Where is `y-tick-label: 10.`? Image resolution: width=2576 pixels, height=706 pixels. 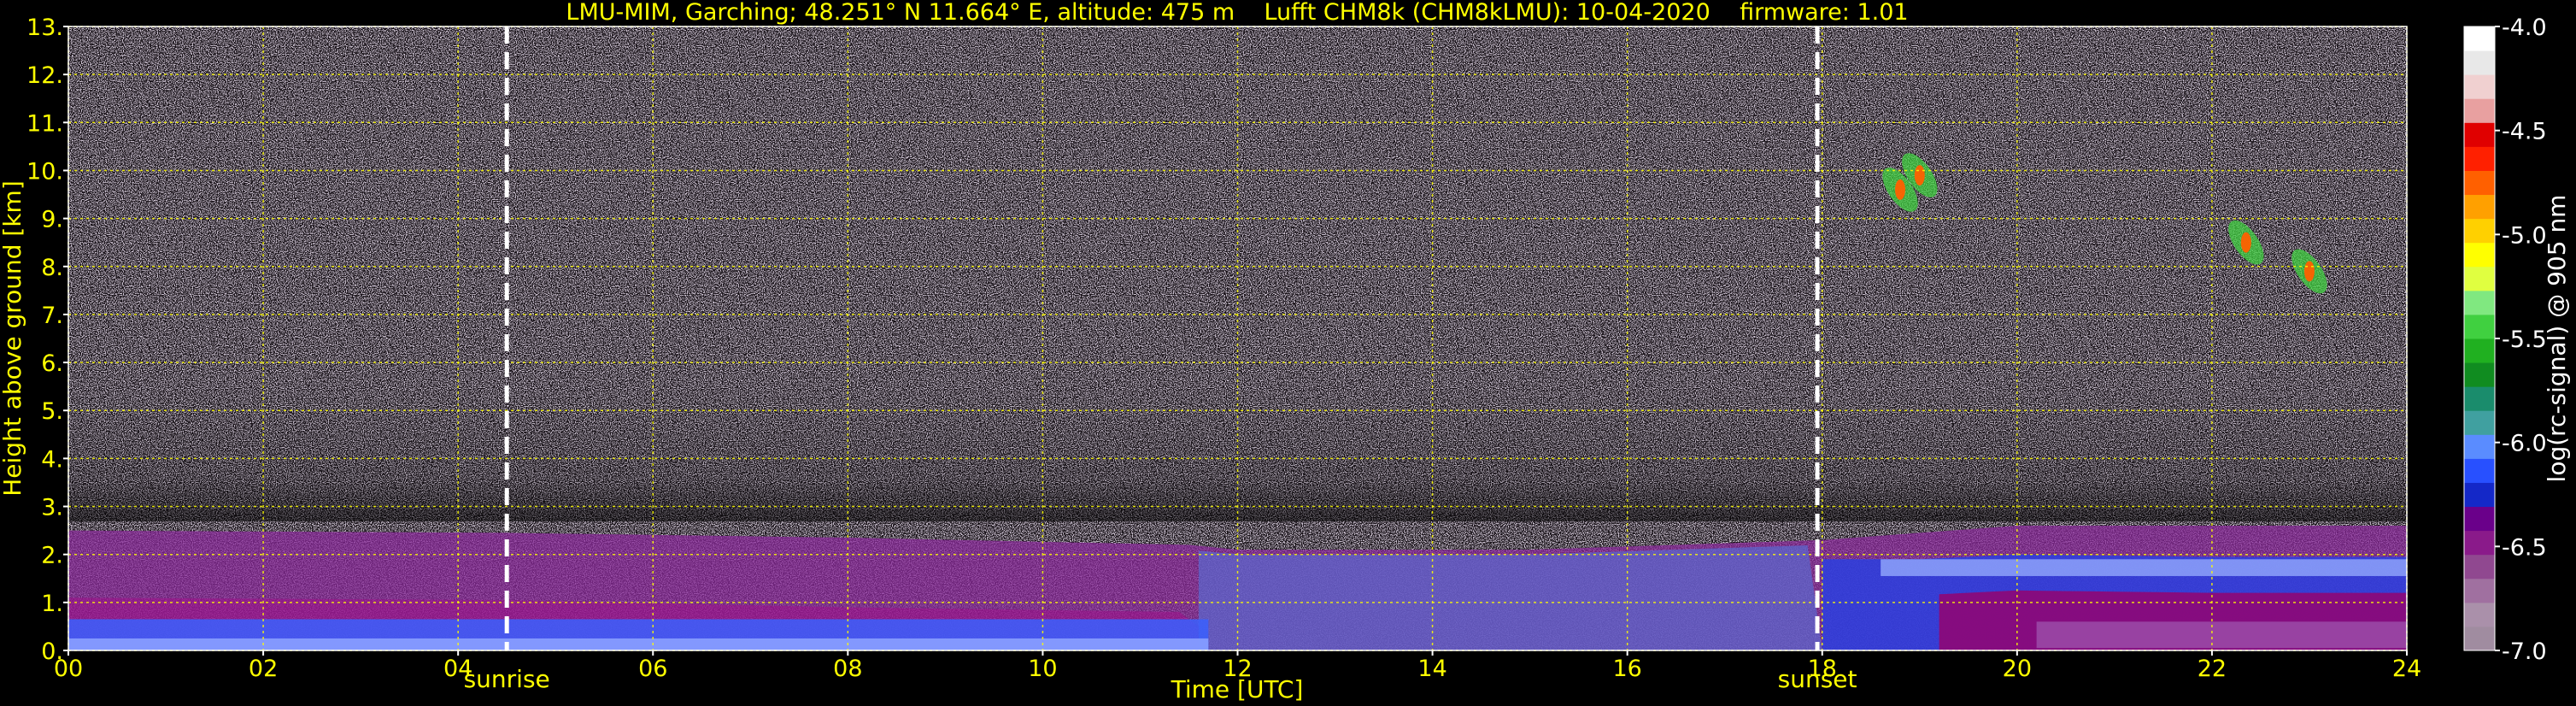
y-tick-label: 10. is located at coordinates (44, 171).